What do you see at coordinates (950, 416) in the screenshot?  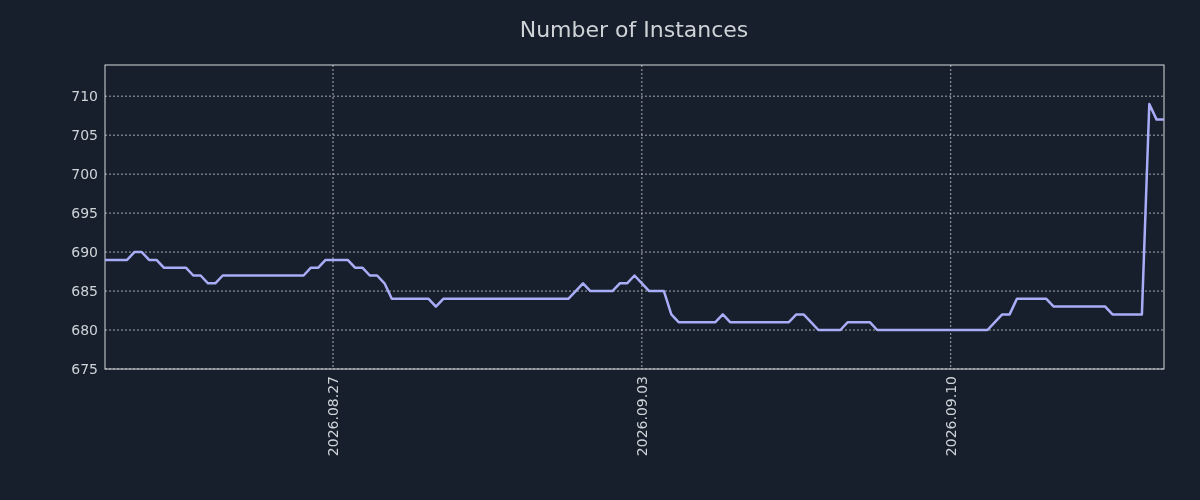 I see `x-tick-label: 2026.09.10` at bounding box center [950, 416].